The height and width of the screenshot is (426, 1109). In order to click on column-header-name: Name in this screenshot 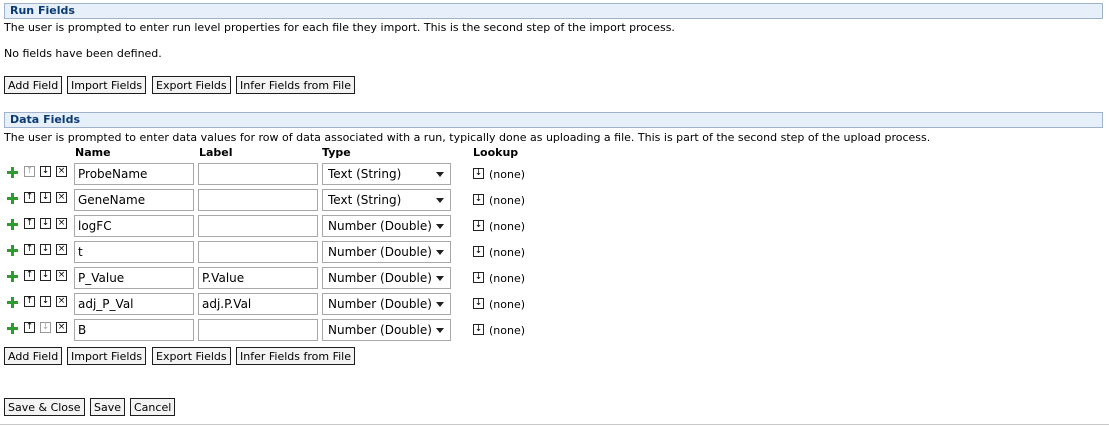, I will do `click(93, 152)`.